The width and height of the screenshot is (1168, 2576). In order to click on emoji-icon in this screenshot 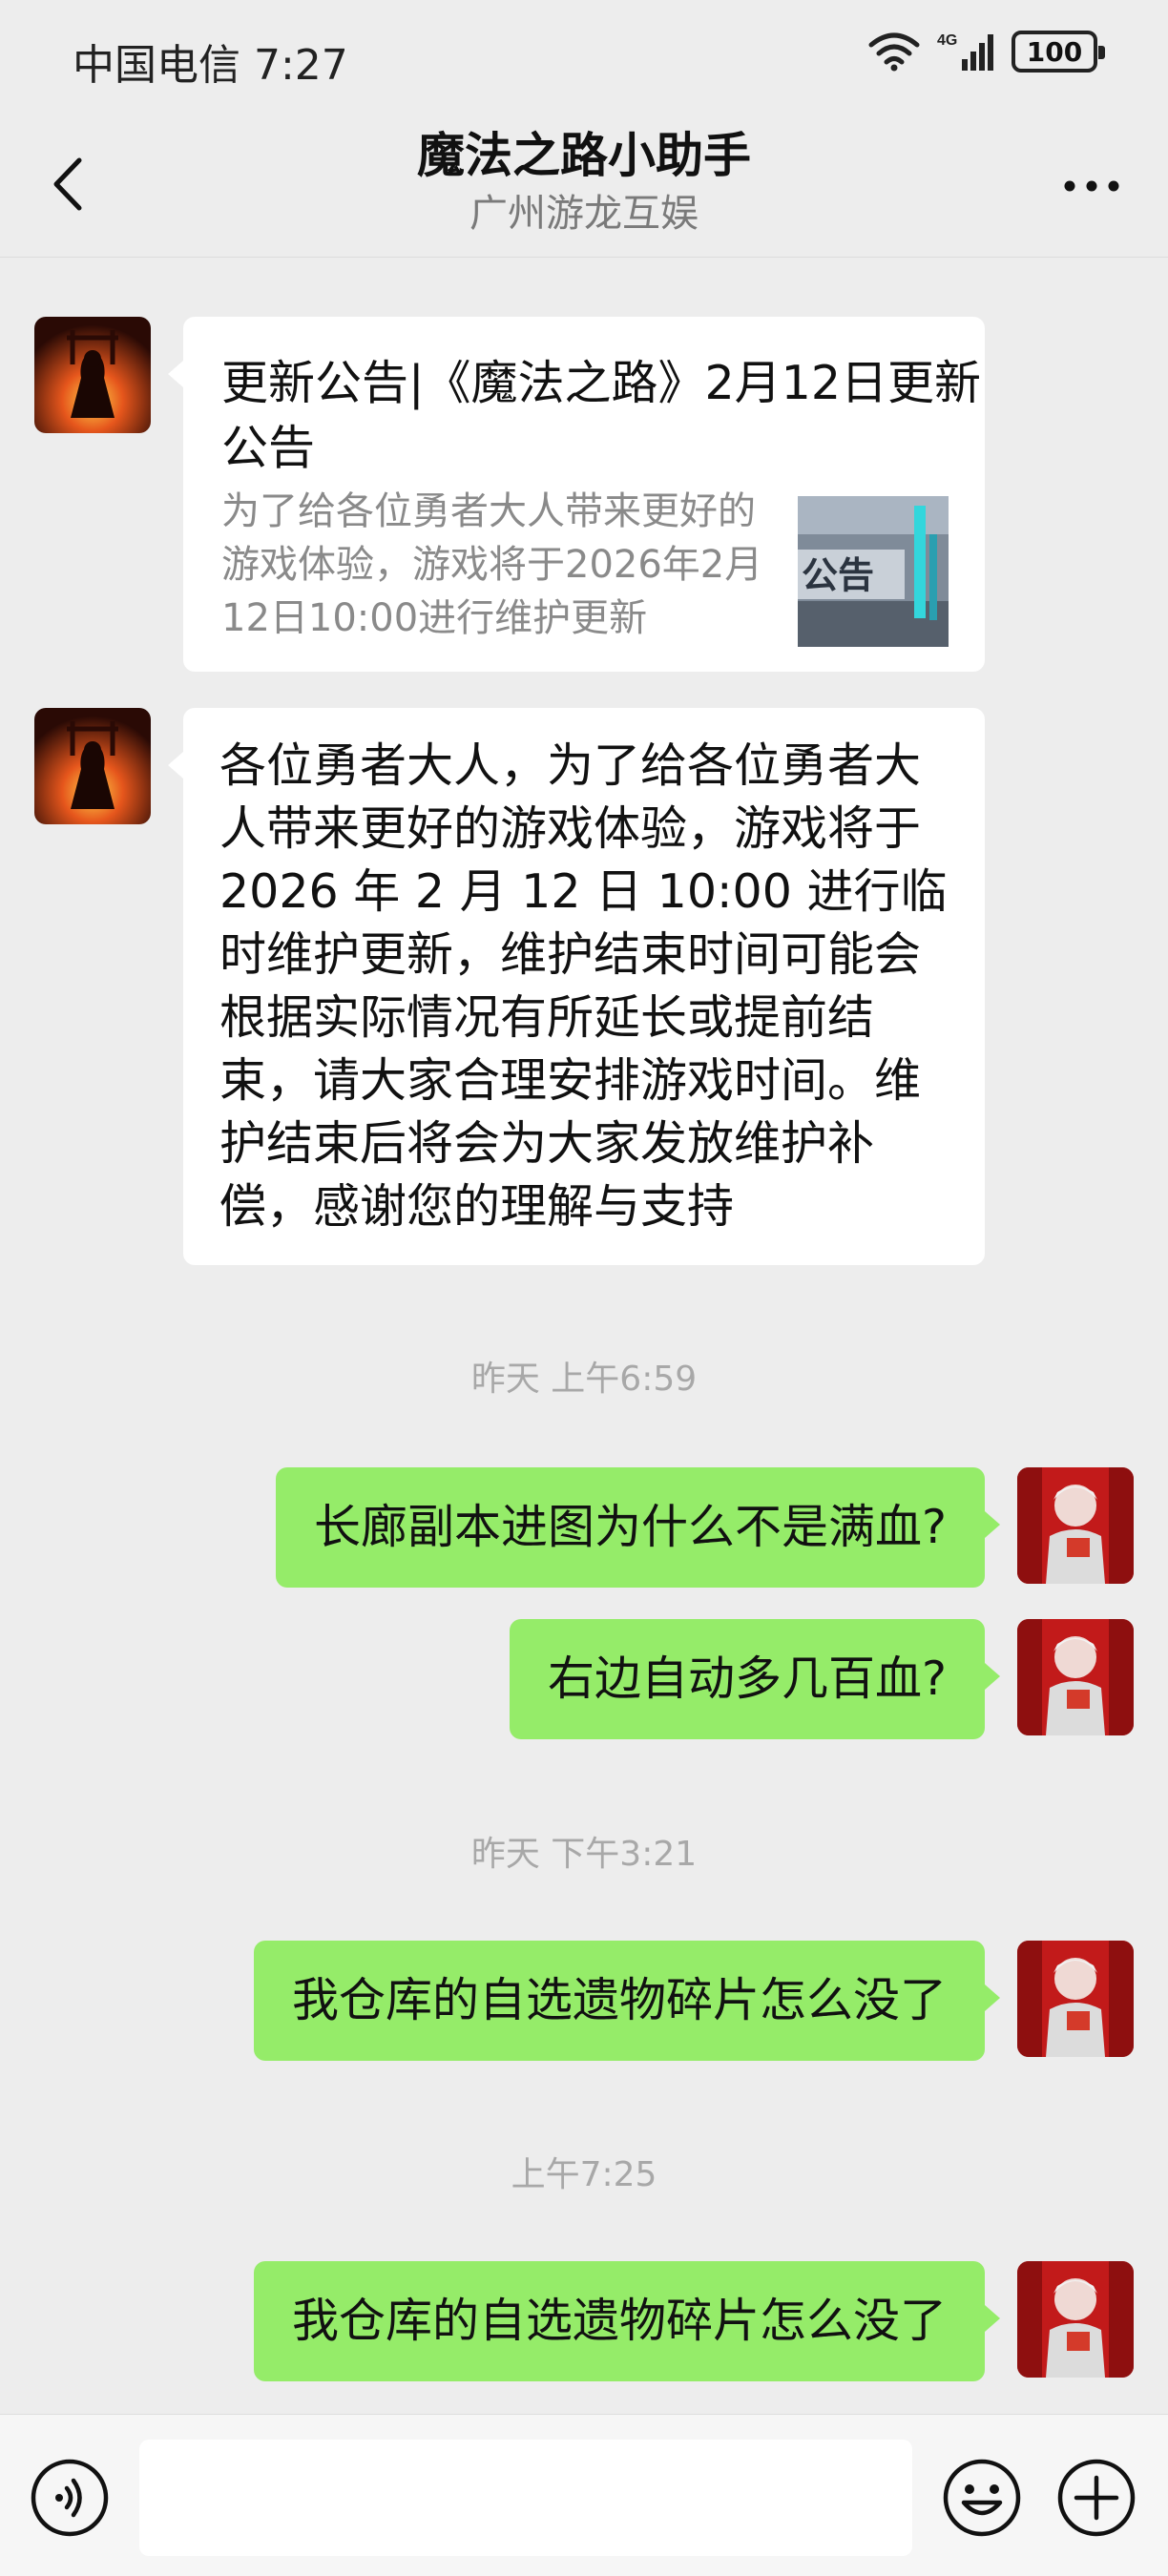, I will do `click(982, 2498)`.